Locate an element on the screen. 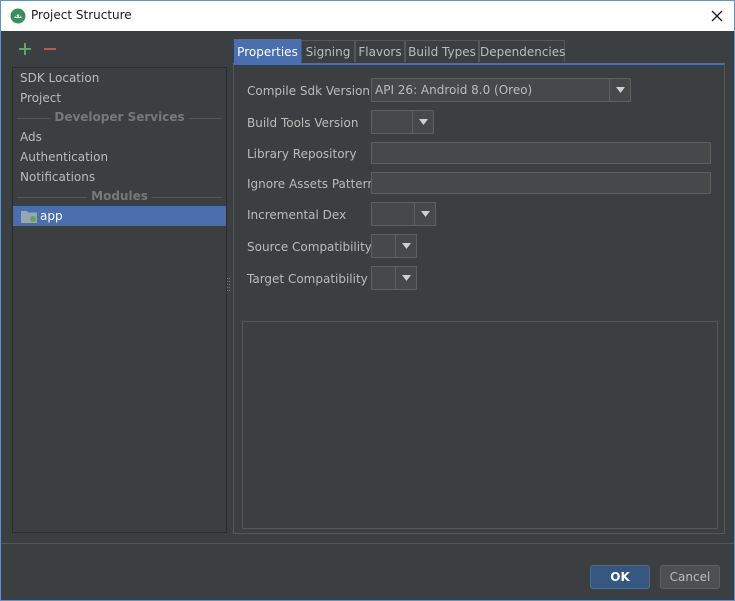  splitter-handle is located at coordinates (229, 285).